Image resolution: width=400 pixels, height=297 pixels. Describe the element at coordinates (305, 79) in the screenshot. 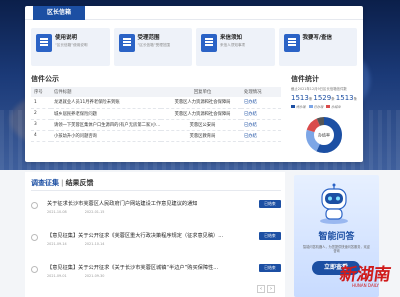

I see `section-title: 信件统计` at that location.